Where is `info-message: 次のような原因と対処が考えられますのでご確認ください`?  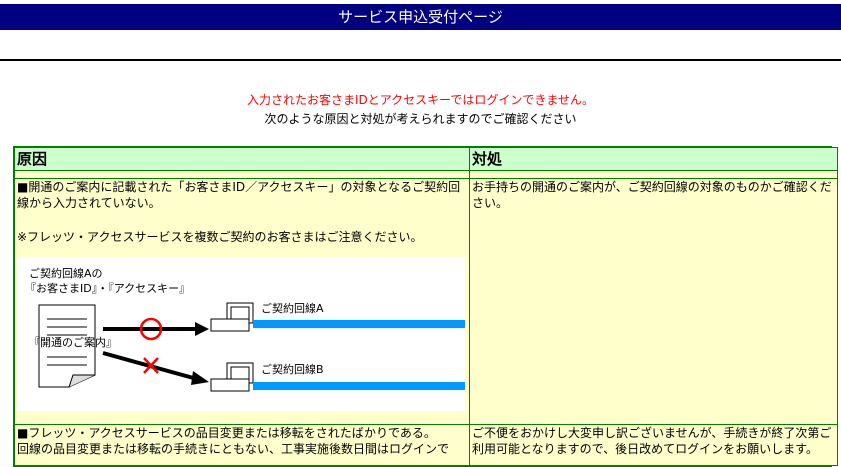
info-message: 次のような原因と対処が考えられますのでご確認ください is located at coordinates (420, 119).